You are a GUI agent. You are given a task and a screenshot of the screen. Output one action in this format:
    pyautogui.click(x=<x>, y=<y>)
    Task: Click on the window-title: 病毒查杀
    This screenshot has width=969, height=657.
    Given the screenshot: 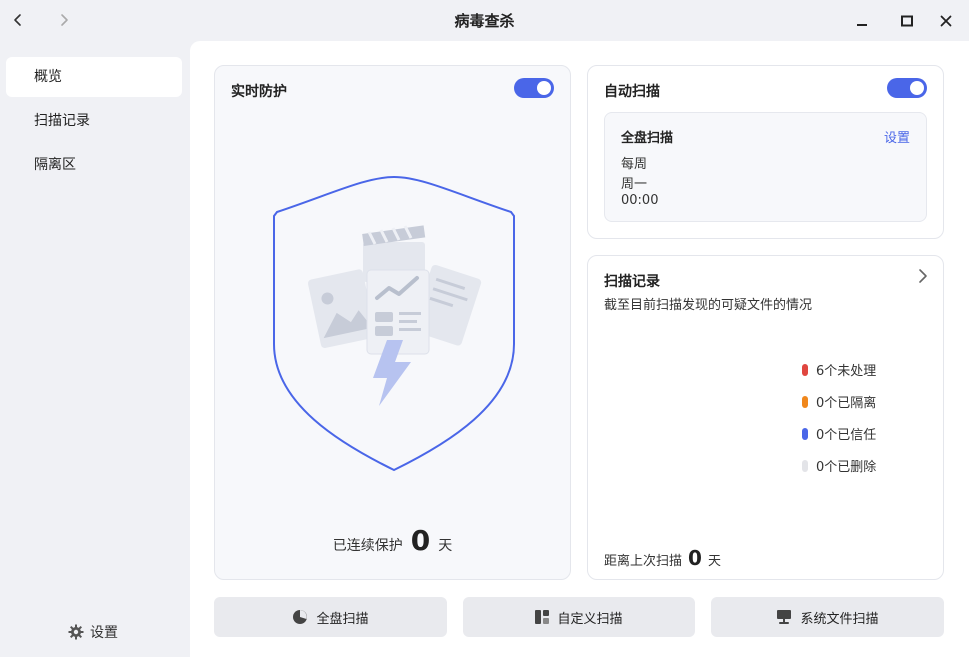 What is the action you would take?
    pyautogui.click(x=484, y=21)
    